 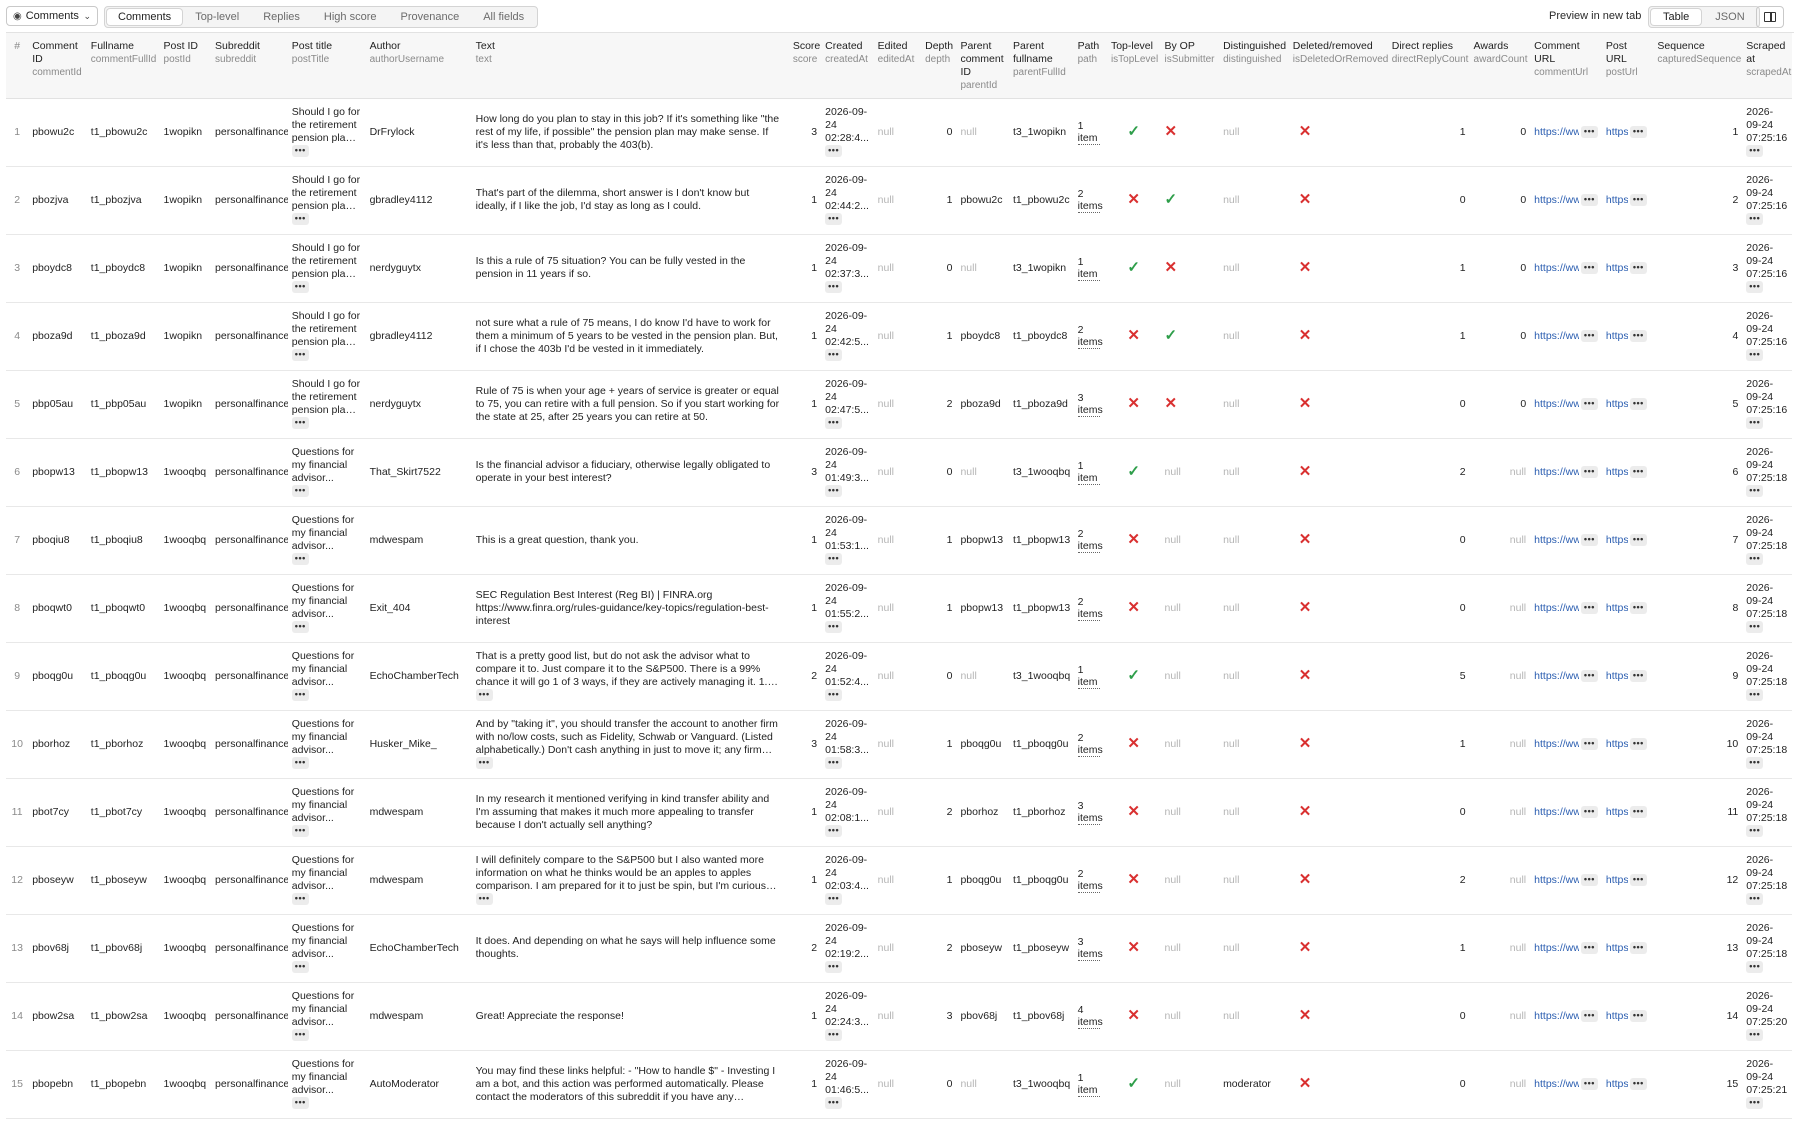 I want to click on column-header: Post ID postId, so click(x=185, y=66).